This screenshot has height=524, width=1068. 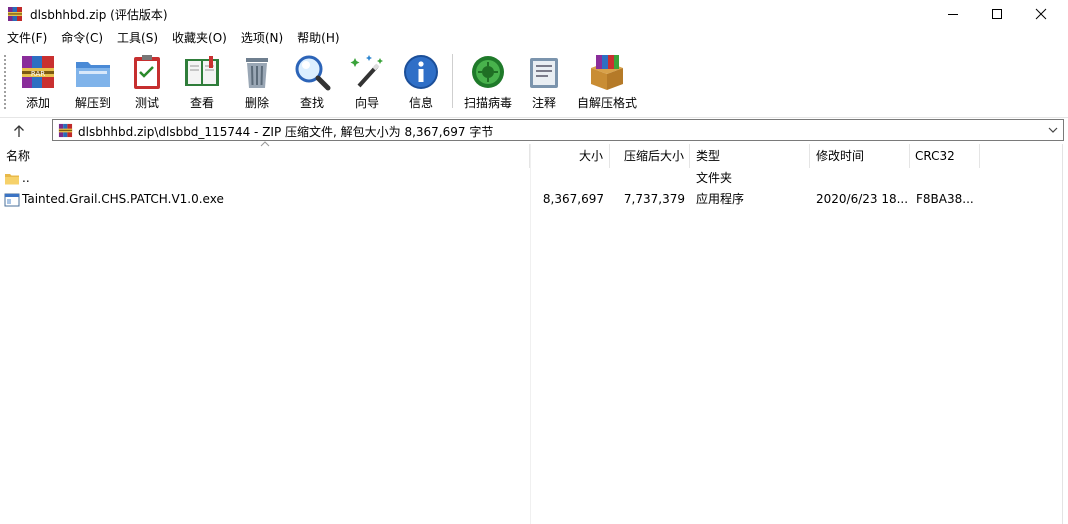 I want to click on sort-ascending-icon, so click(x=265, y=144).